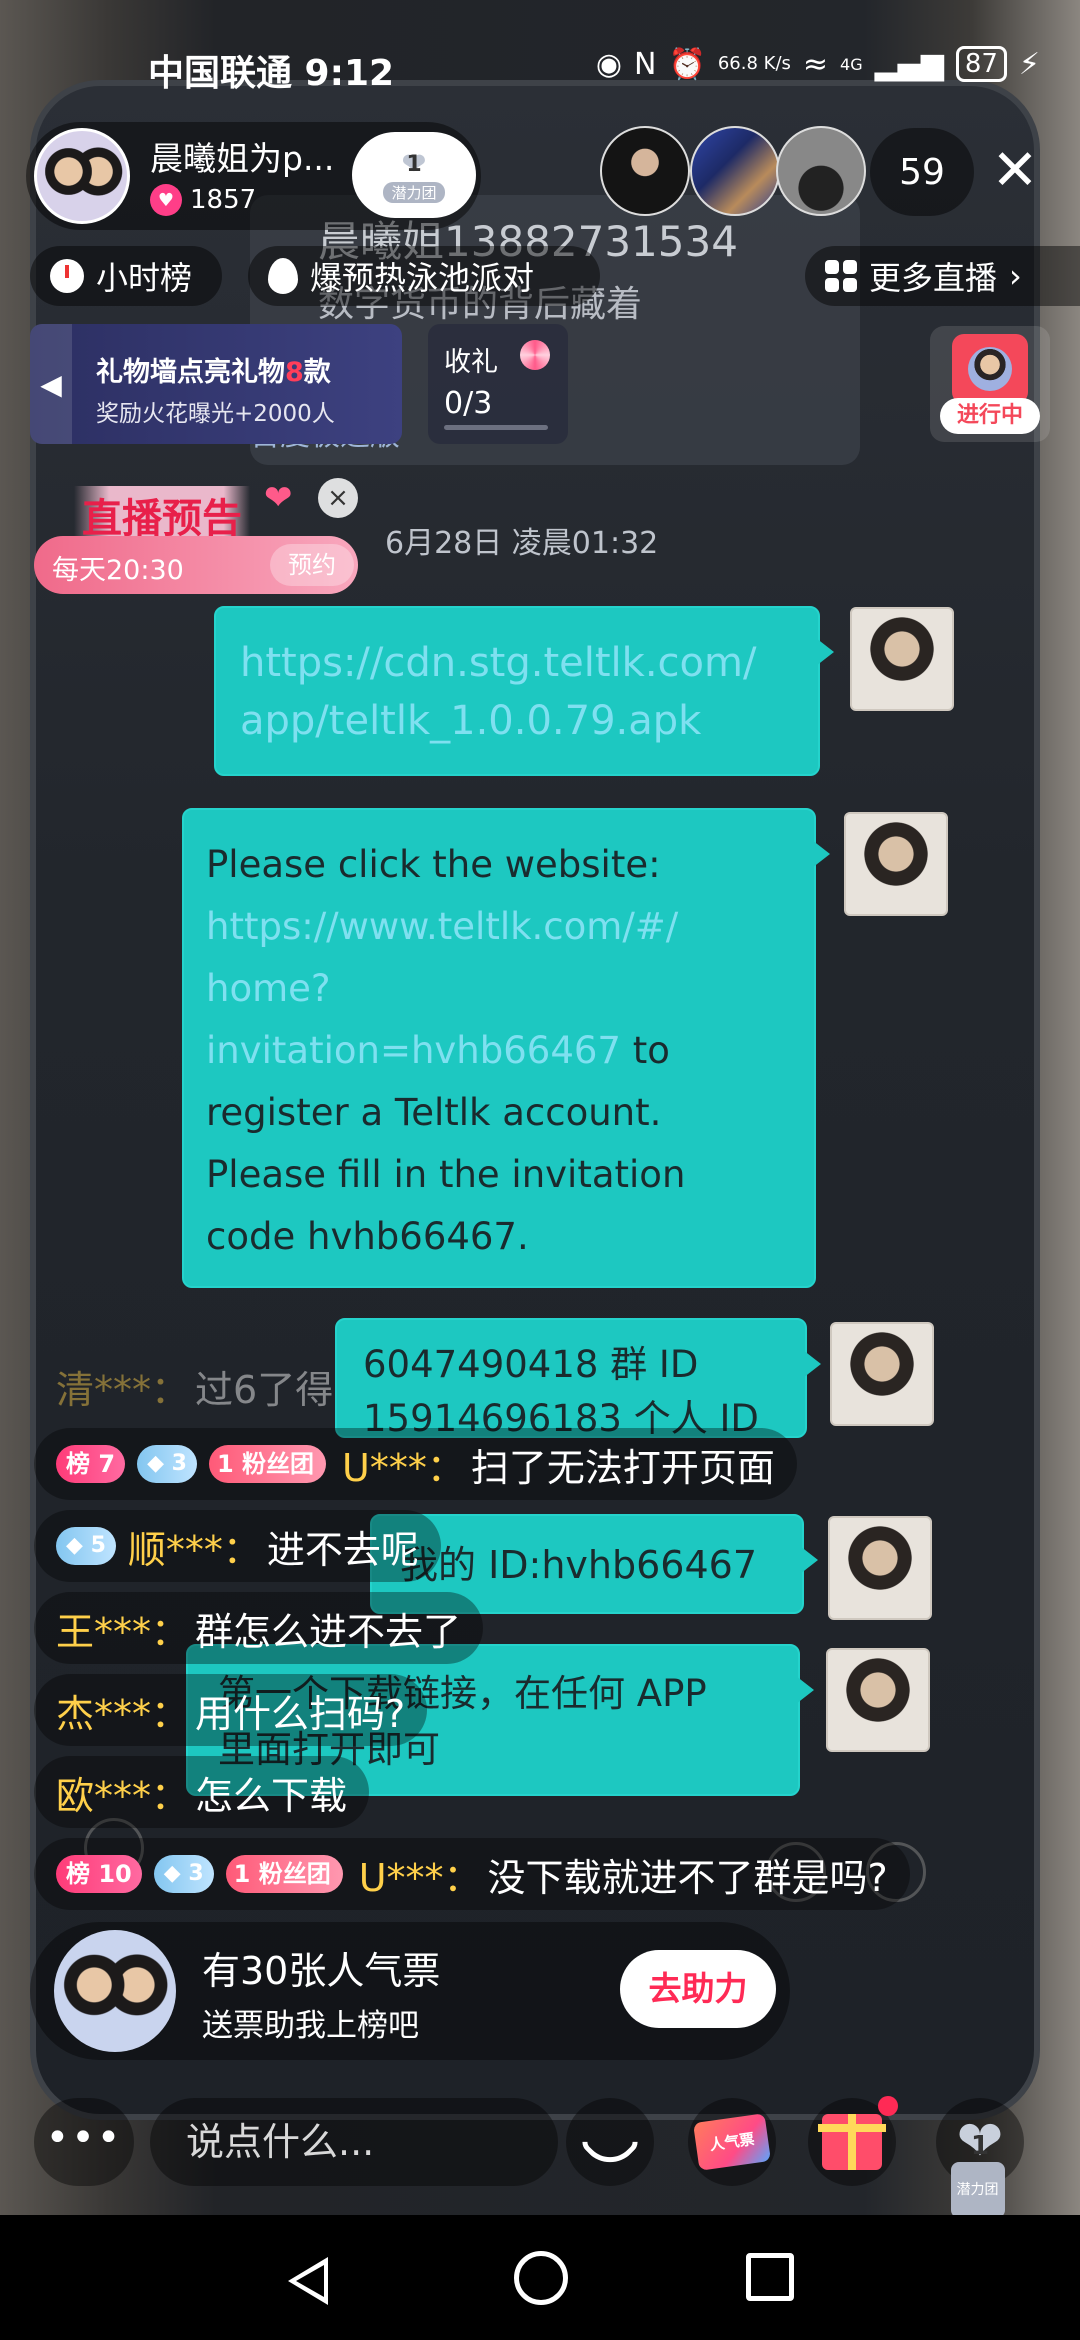 The image size is (1080, 2340). I want to click on more-button: •••, so click(84, 2142).